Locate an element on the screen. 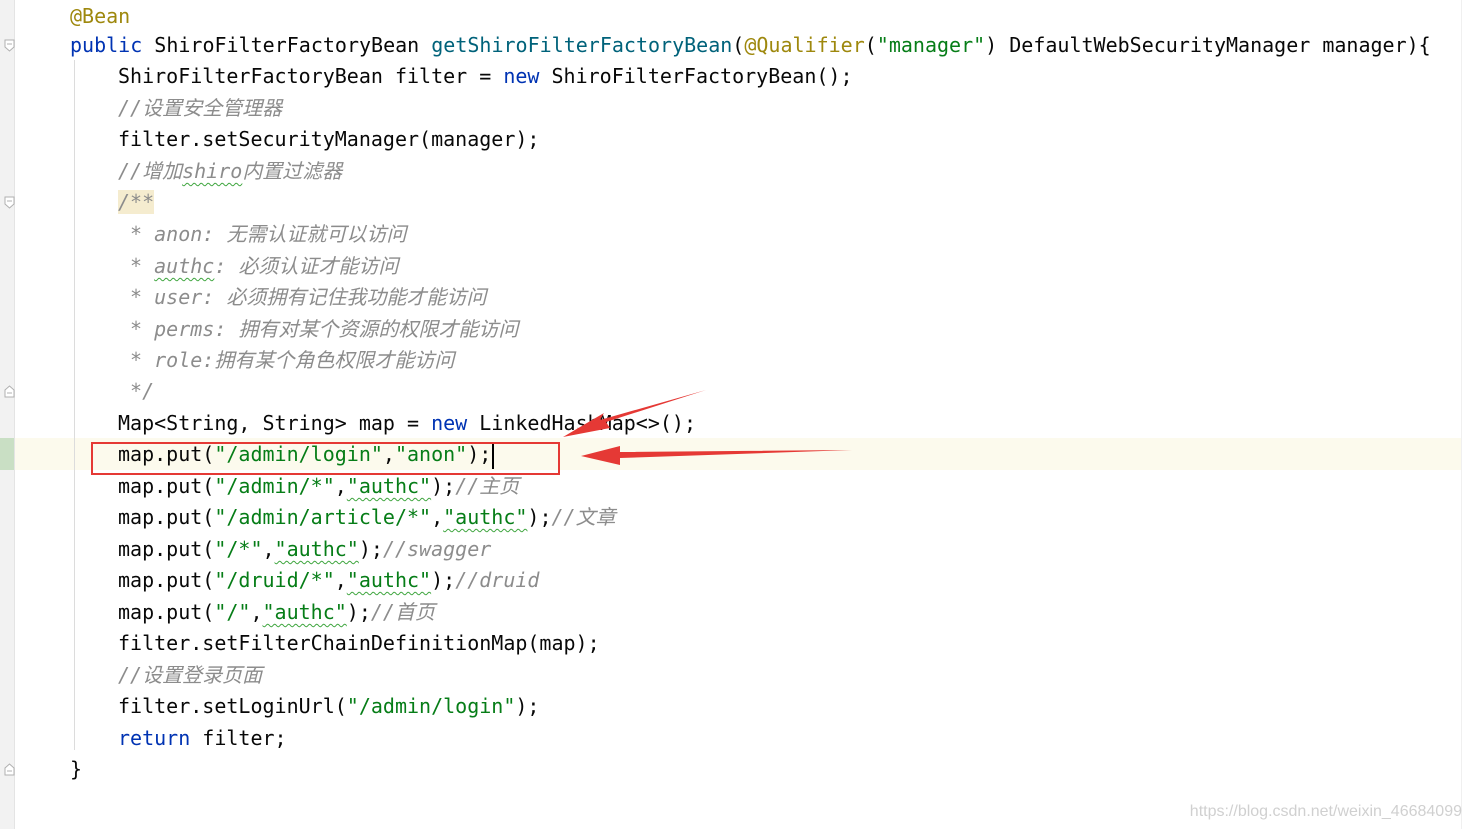 The image size is (1472, 829). arrow-lower is located at coordinates (716, 455).